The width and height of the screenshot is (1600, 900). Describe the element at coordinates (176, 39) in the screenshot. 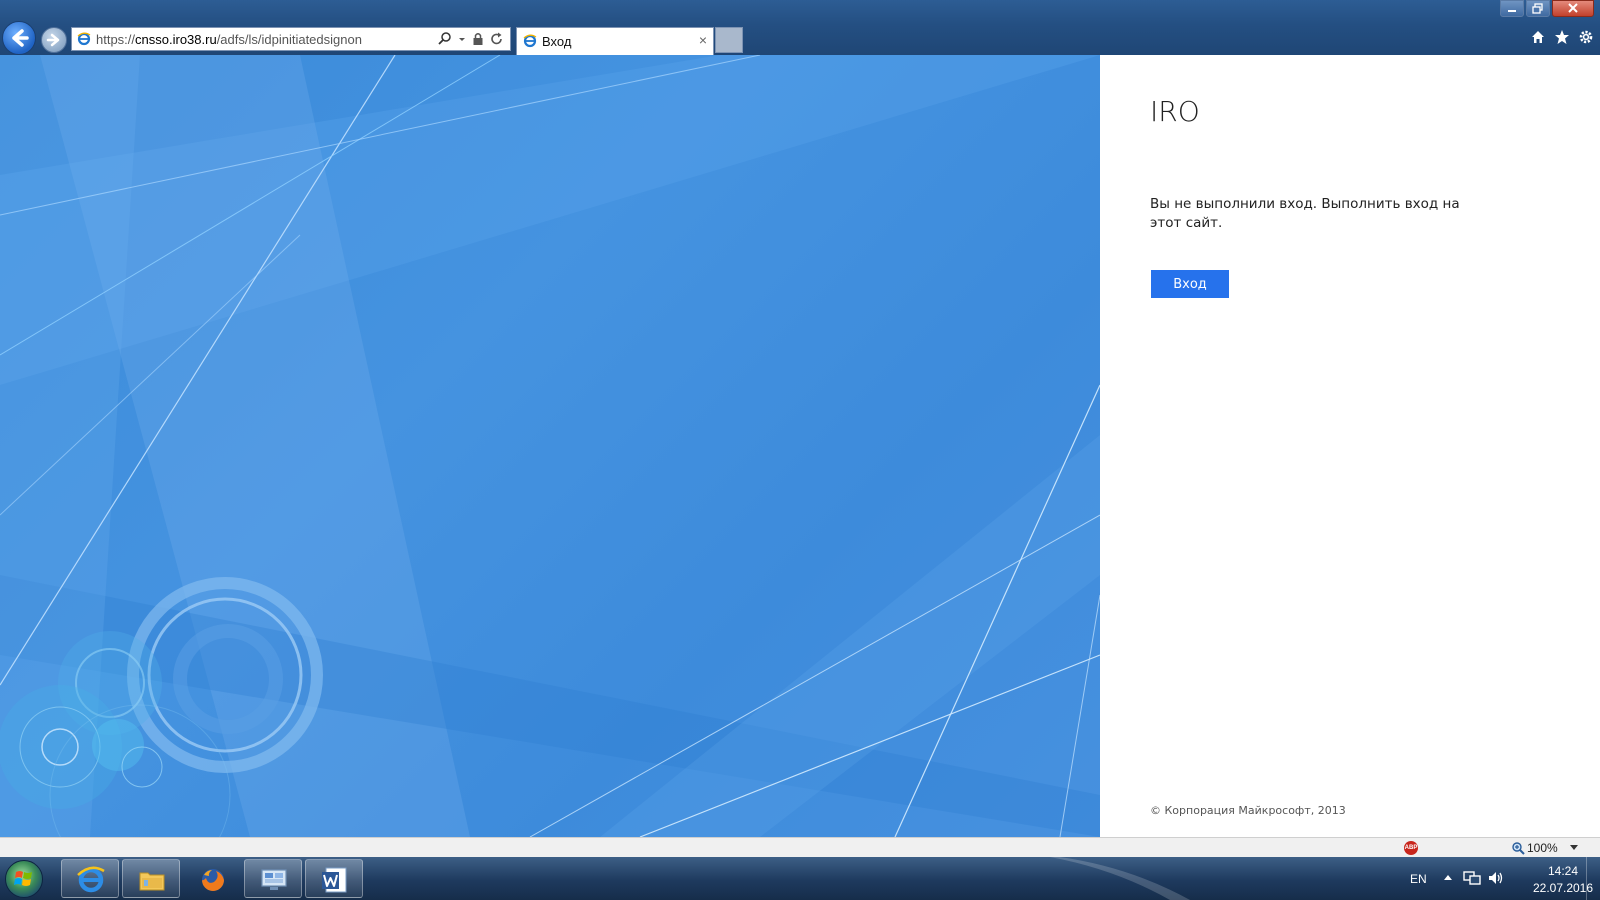

I see `url-host: cnsso.iro38.ru` at that location.